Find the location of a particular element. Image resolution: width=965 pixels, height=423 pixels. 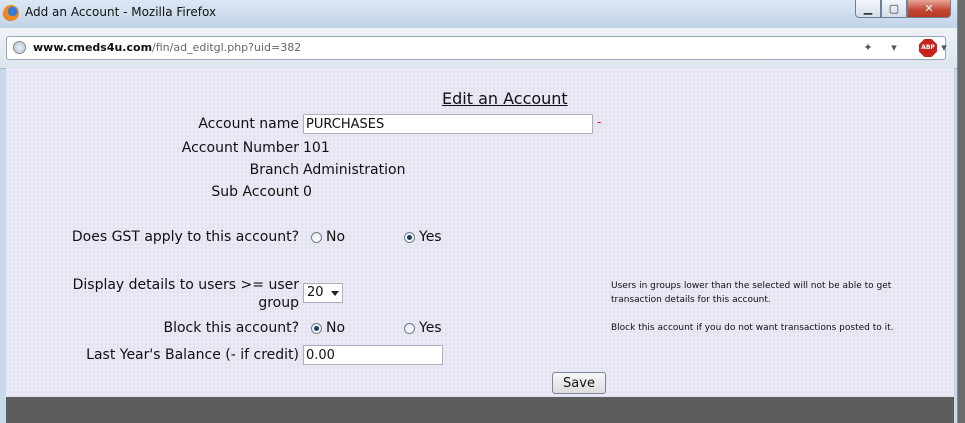

display-details-label: Display details to users >= user group is located at coordinates (172, 294).